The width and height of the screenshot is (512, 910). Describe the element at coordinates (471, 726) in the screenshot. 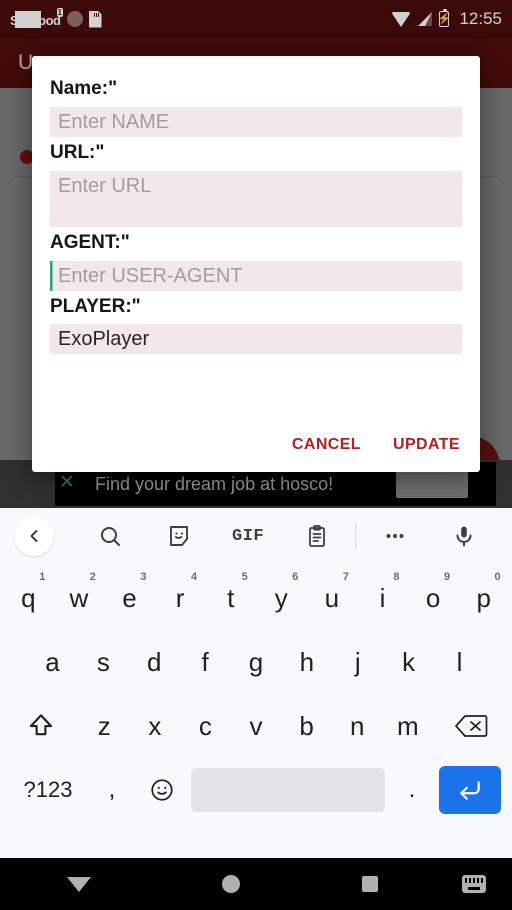

I see `backspace-icon` at that location.